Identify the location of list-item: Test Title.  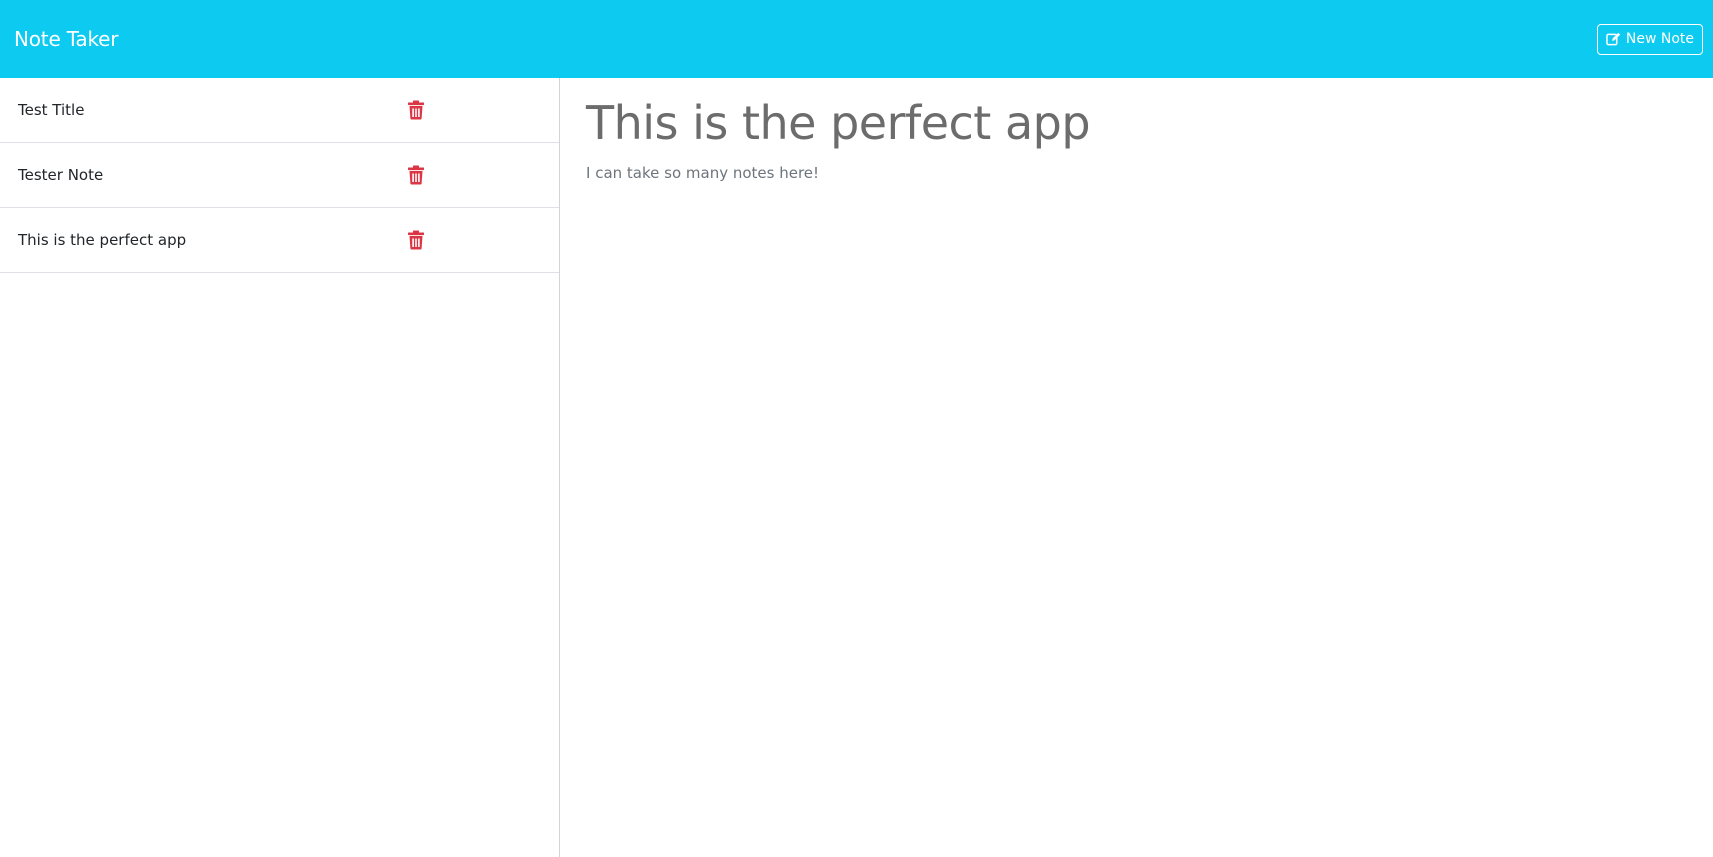
(279, 110).